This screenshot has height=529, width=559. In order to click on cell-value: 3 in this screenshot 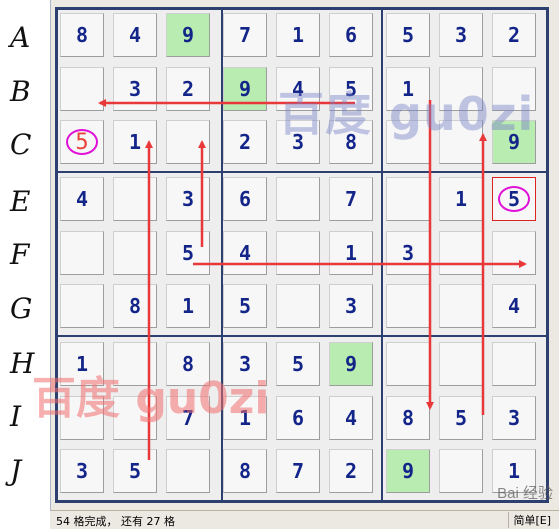, I will do `click(351, 306)`.